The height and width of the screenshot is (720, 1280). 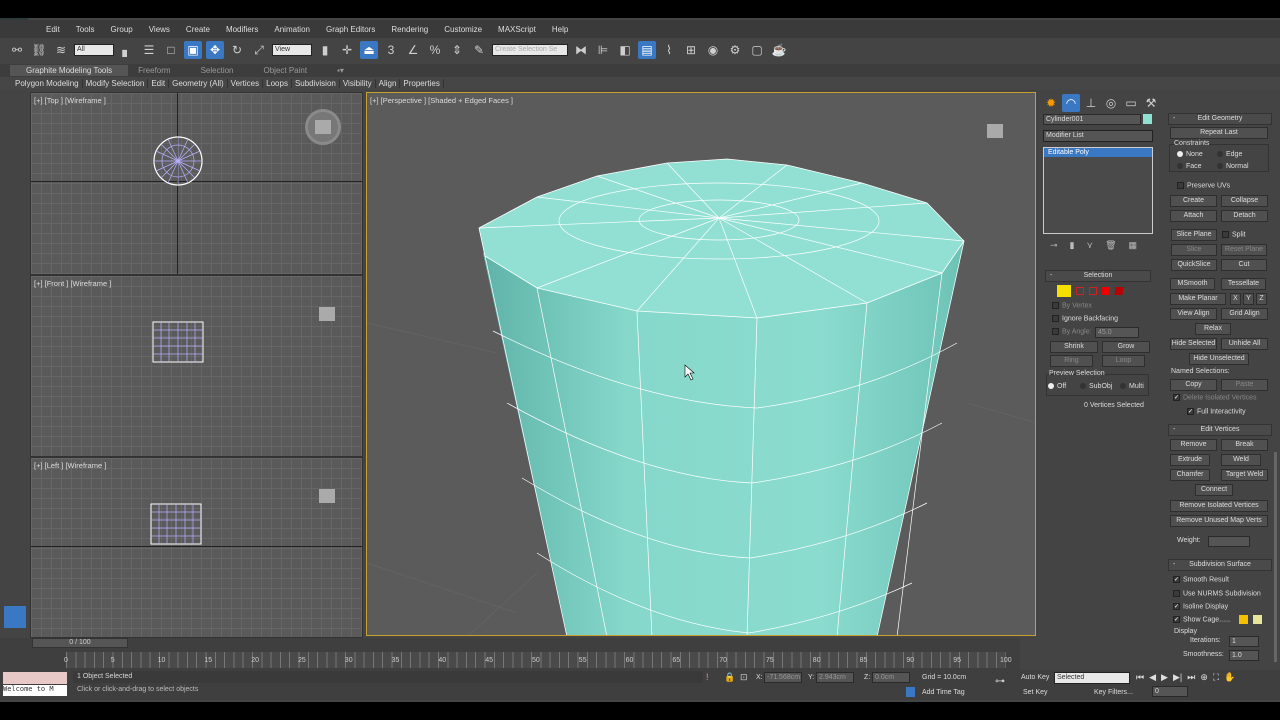 What do you see at coordinates (1244, 385) in the screenshot?
I see `paste-button: Paste` at bounding box center [1244, 385].